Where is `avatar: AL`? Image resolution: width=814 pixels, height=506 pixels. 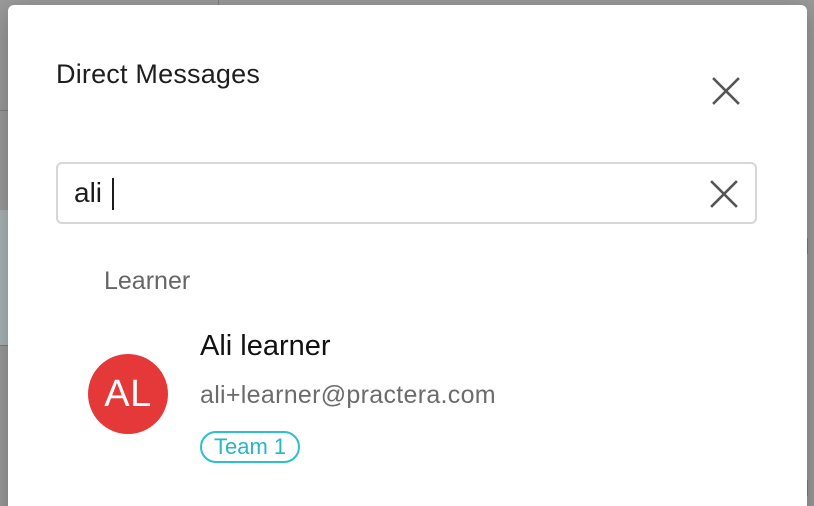
avatar: AL is located at coordinates (128, 394).